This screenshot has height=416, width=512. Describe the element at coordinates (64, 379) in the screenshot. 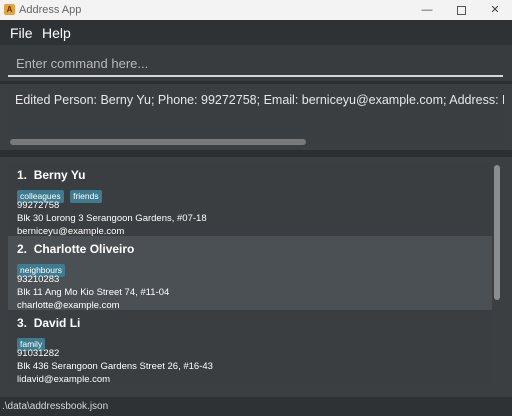

I see `person-email: lidavid@example.com` at that location.